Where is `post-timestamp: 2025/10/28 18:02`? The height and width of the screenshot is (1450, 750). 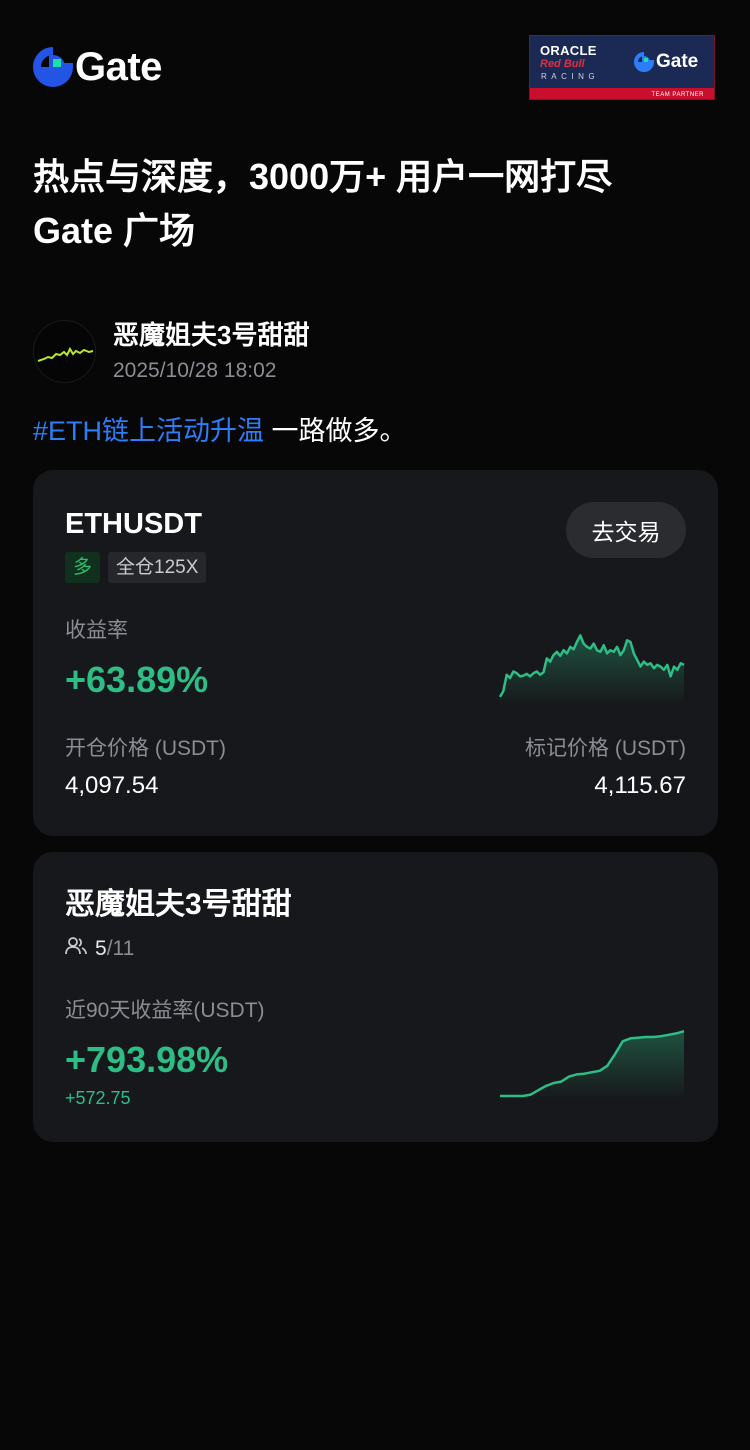
post-timestamp: 2025/10/28 18:02 is located at coordinates (195, 370).